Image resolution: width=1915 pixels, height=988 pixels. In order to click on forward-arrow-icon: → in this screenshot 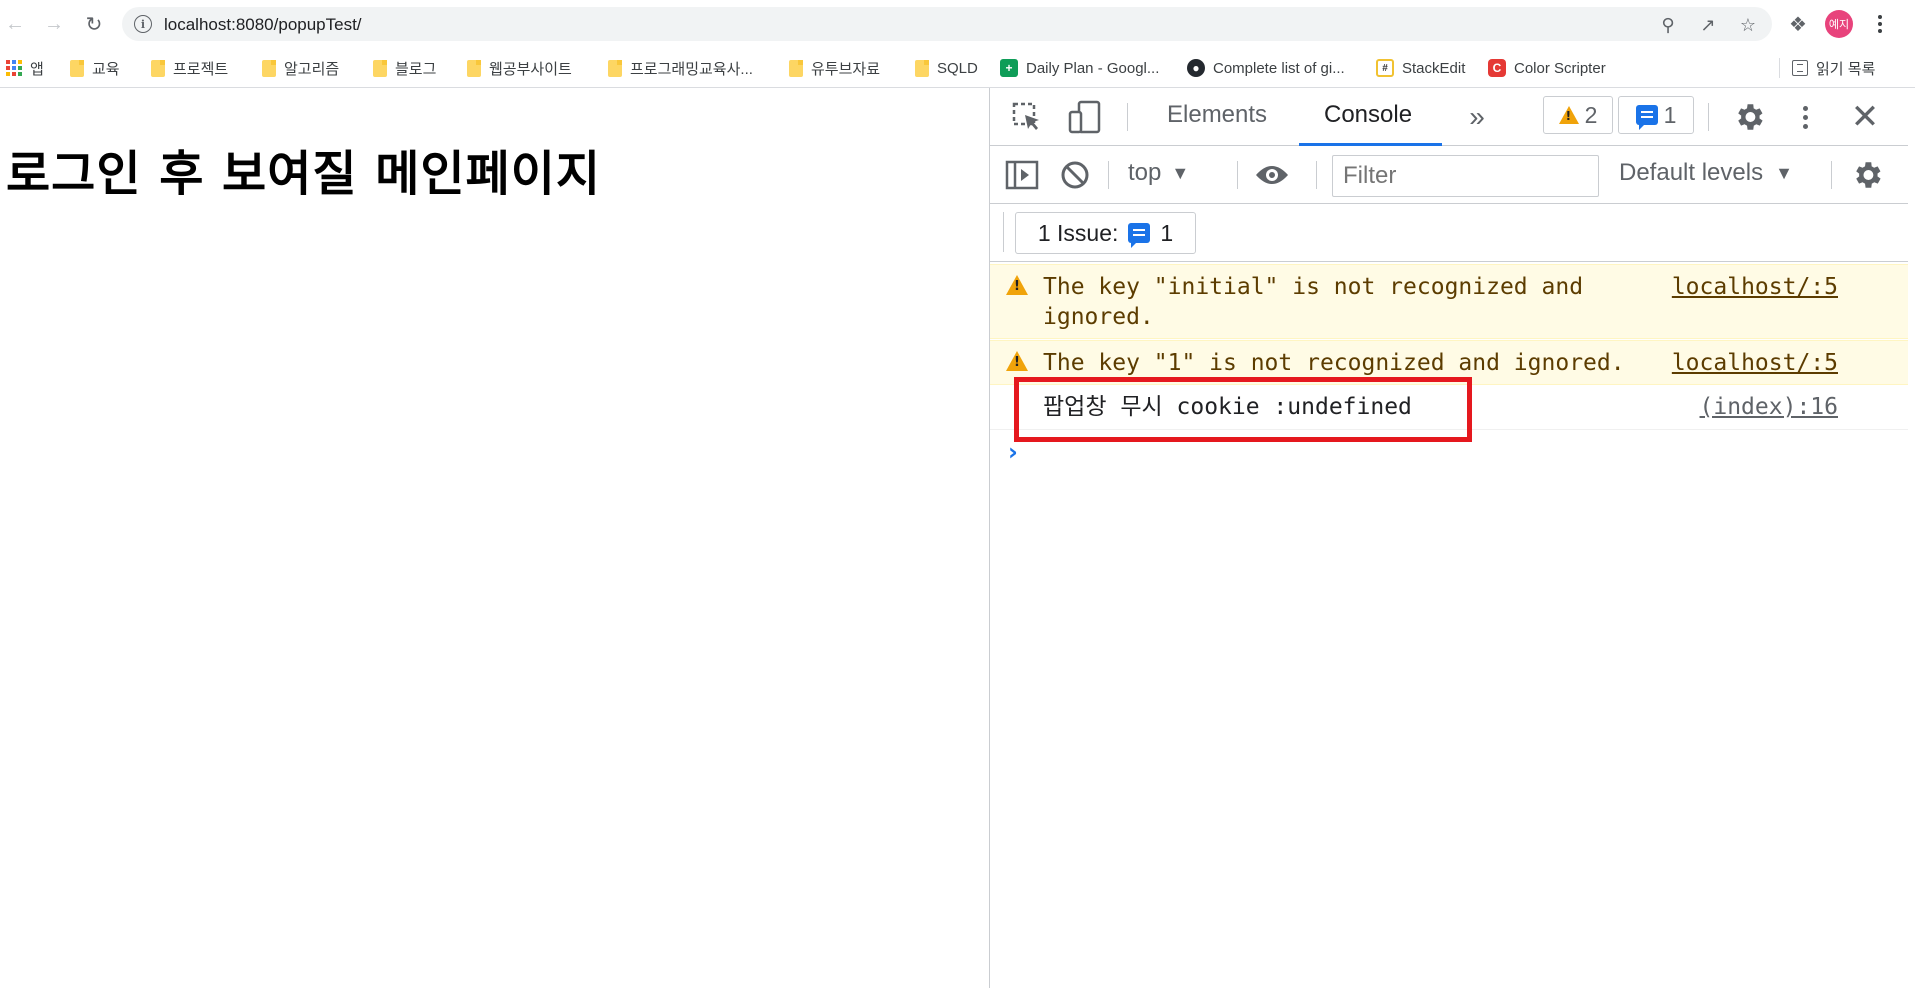, I will do `click(54, 24)`.